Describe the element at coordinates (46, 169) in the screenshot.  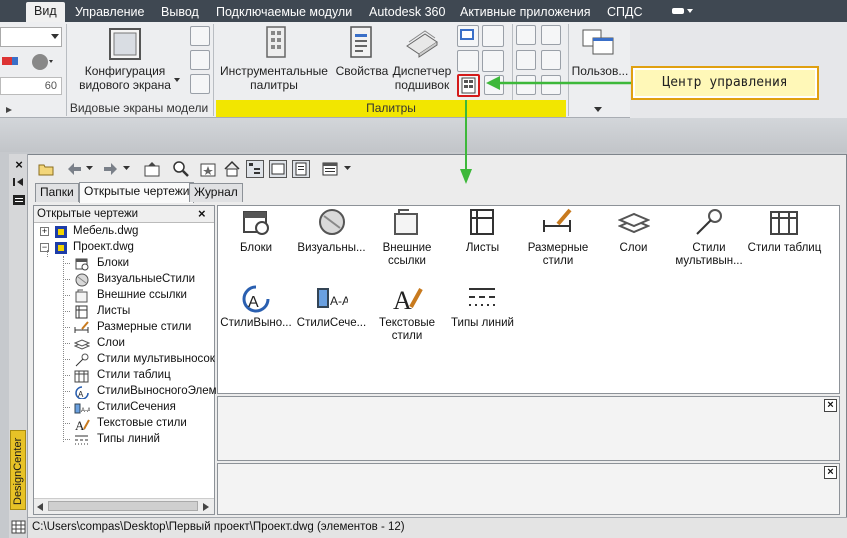
I see `load-icon` at that location.